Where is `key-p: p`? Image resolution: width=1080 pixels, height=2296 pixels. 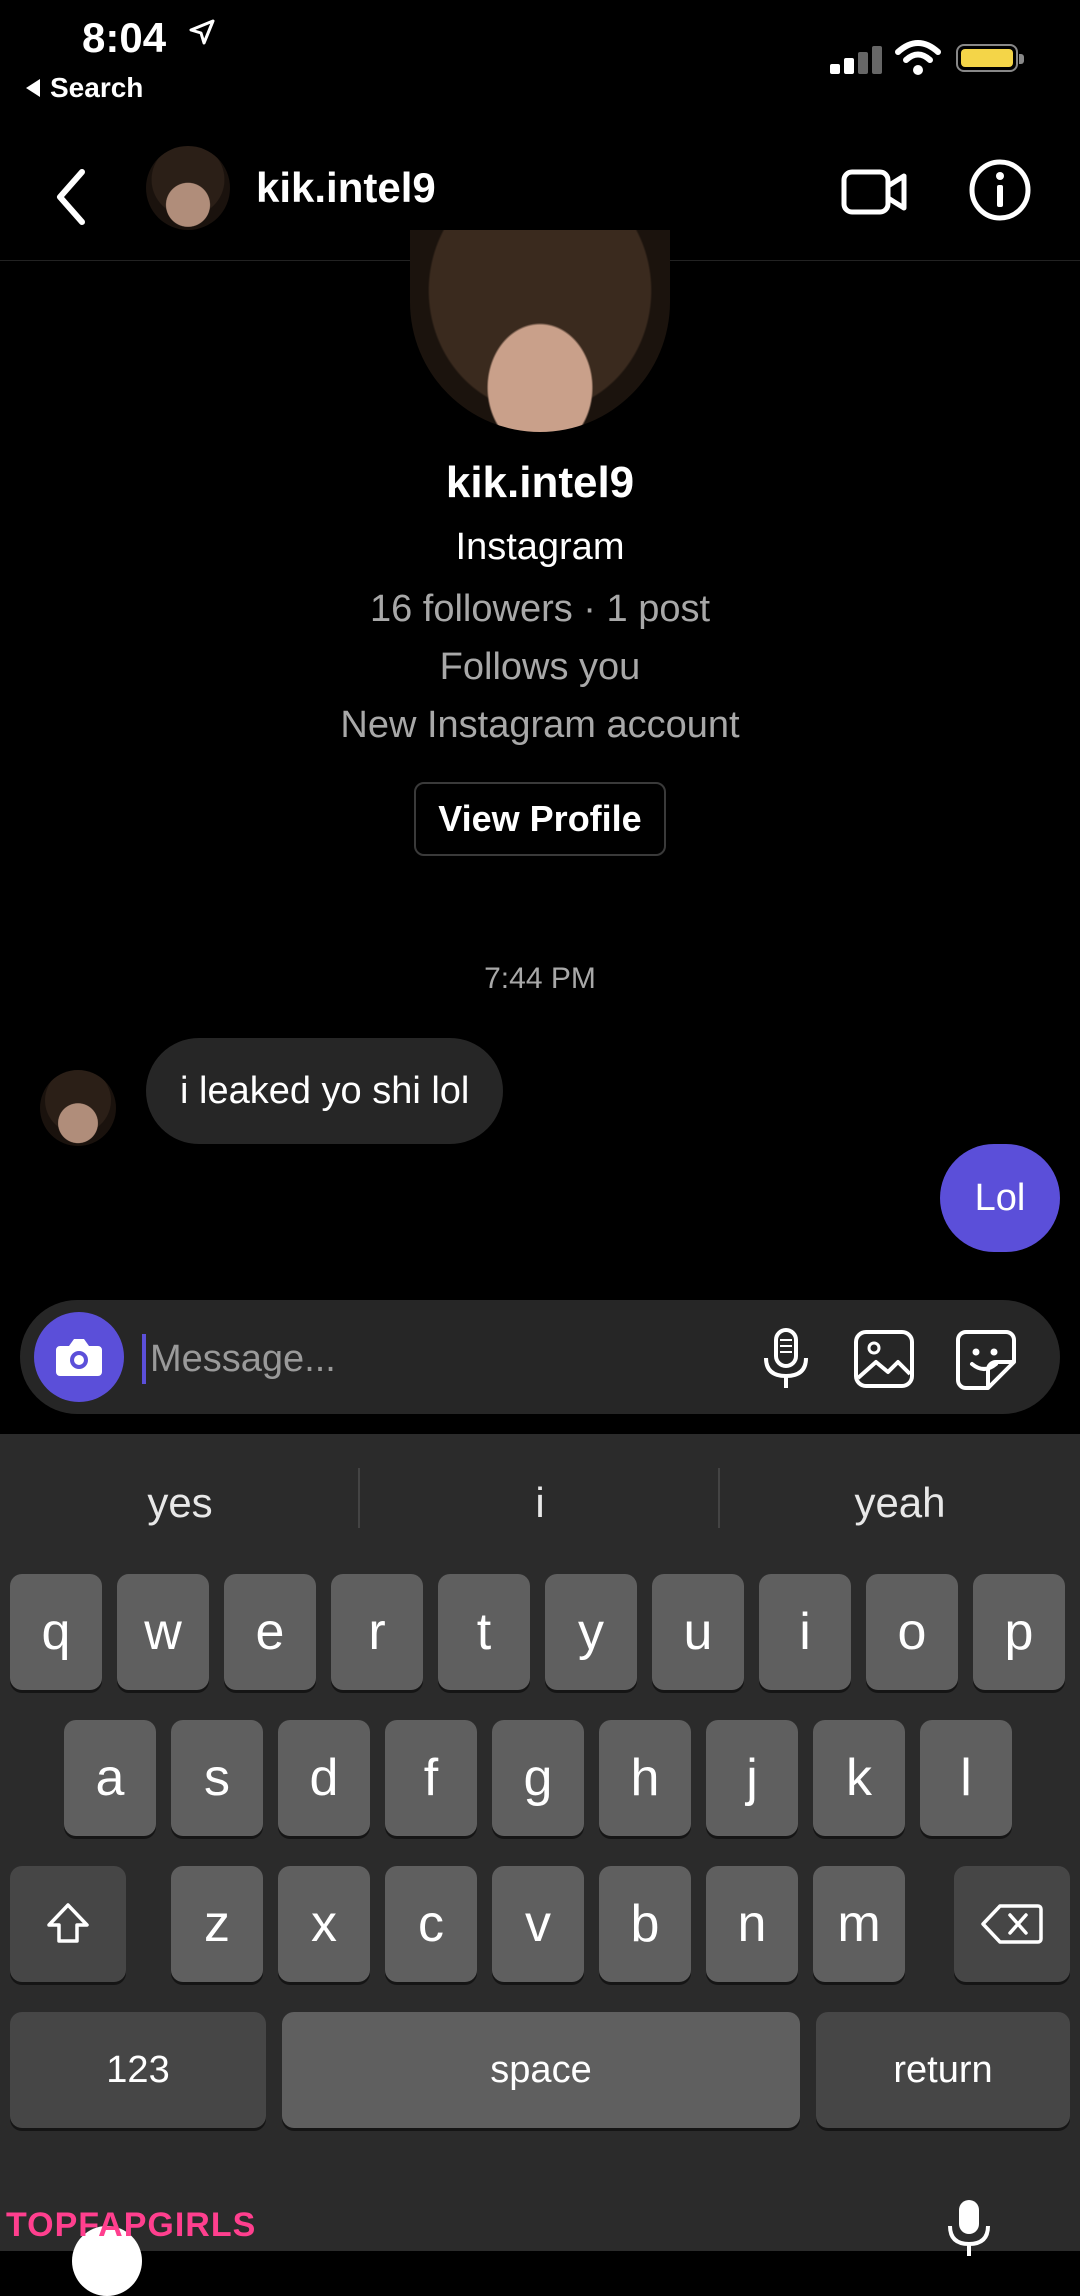 key-p: p is located at coordinates (1019, 1632).